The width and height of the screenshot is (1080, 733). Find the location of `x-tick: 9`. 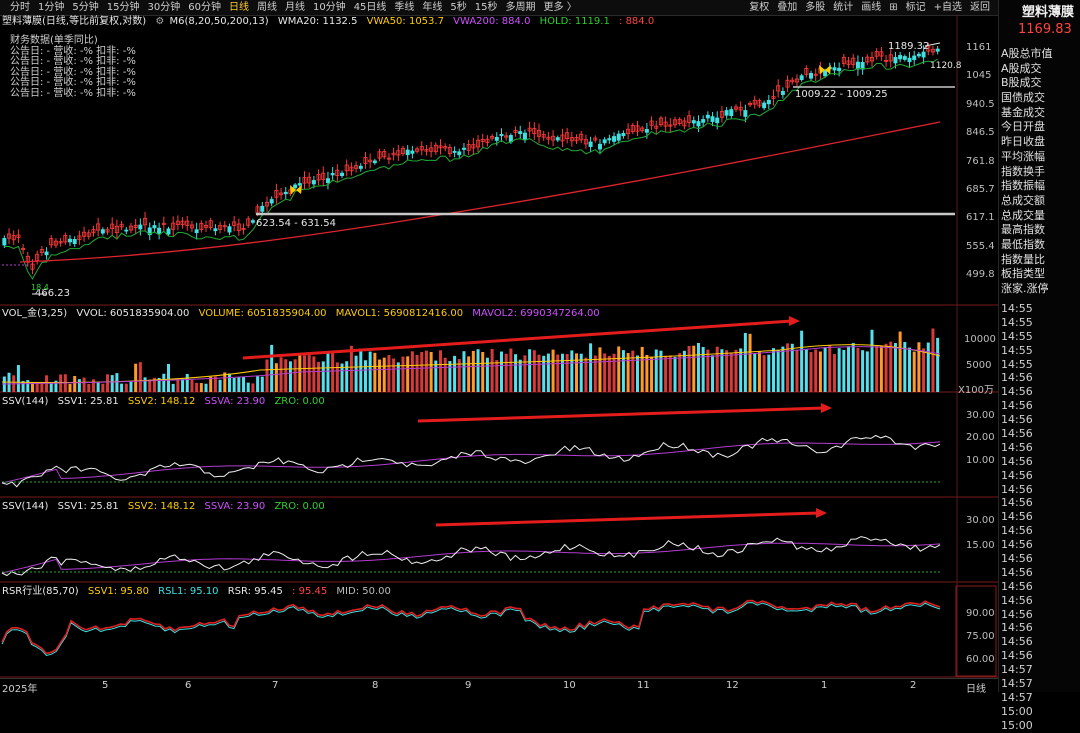

x-tick: 9 is located at coordinates (468, 685).